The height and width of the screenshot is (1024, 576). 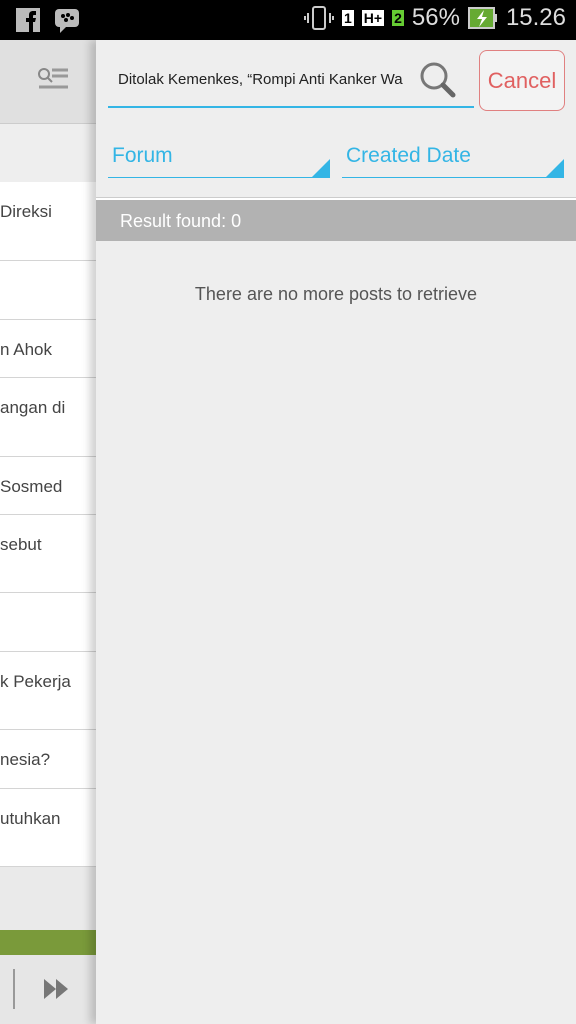 I want to click on search-icon, so click(x=438, y=80).